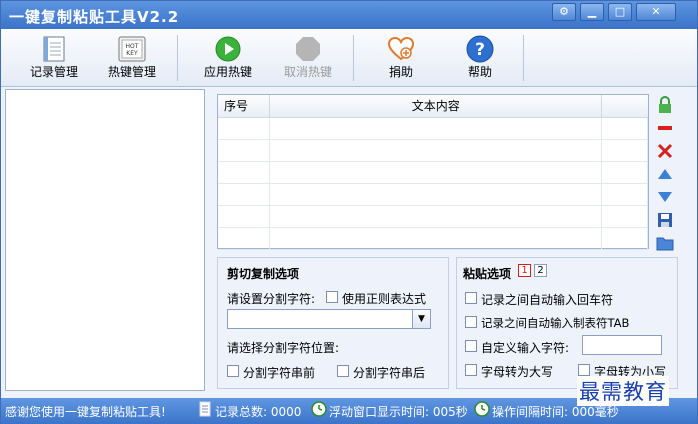 This screenshot has width=698, height=424. What do you see at coordinates (258, 412) in the screenshot?
I see `status-record-total: 记录总数: 0000` at bounding box center [258, 412].